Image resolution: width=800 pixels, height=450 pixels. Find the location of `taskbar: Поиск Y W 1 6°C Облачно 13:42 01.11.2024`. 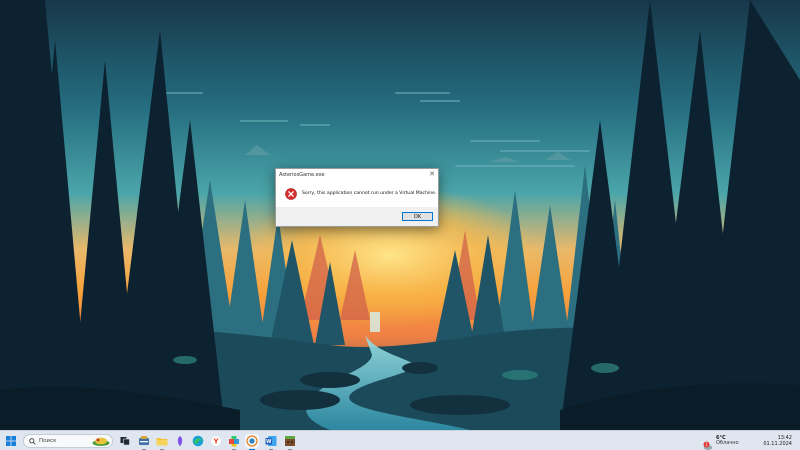

taskbar: Поиск Y W 1 6°C Облачно 13:42 01.11.2024 is located at coordinates (400, 440).